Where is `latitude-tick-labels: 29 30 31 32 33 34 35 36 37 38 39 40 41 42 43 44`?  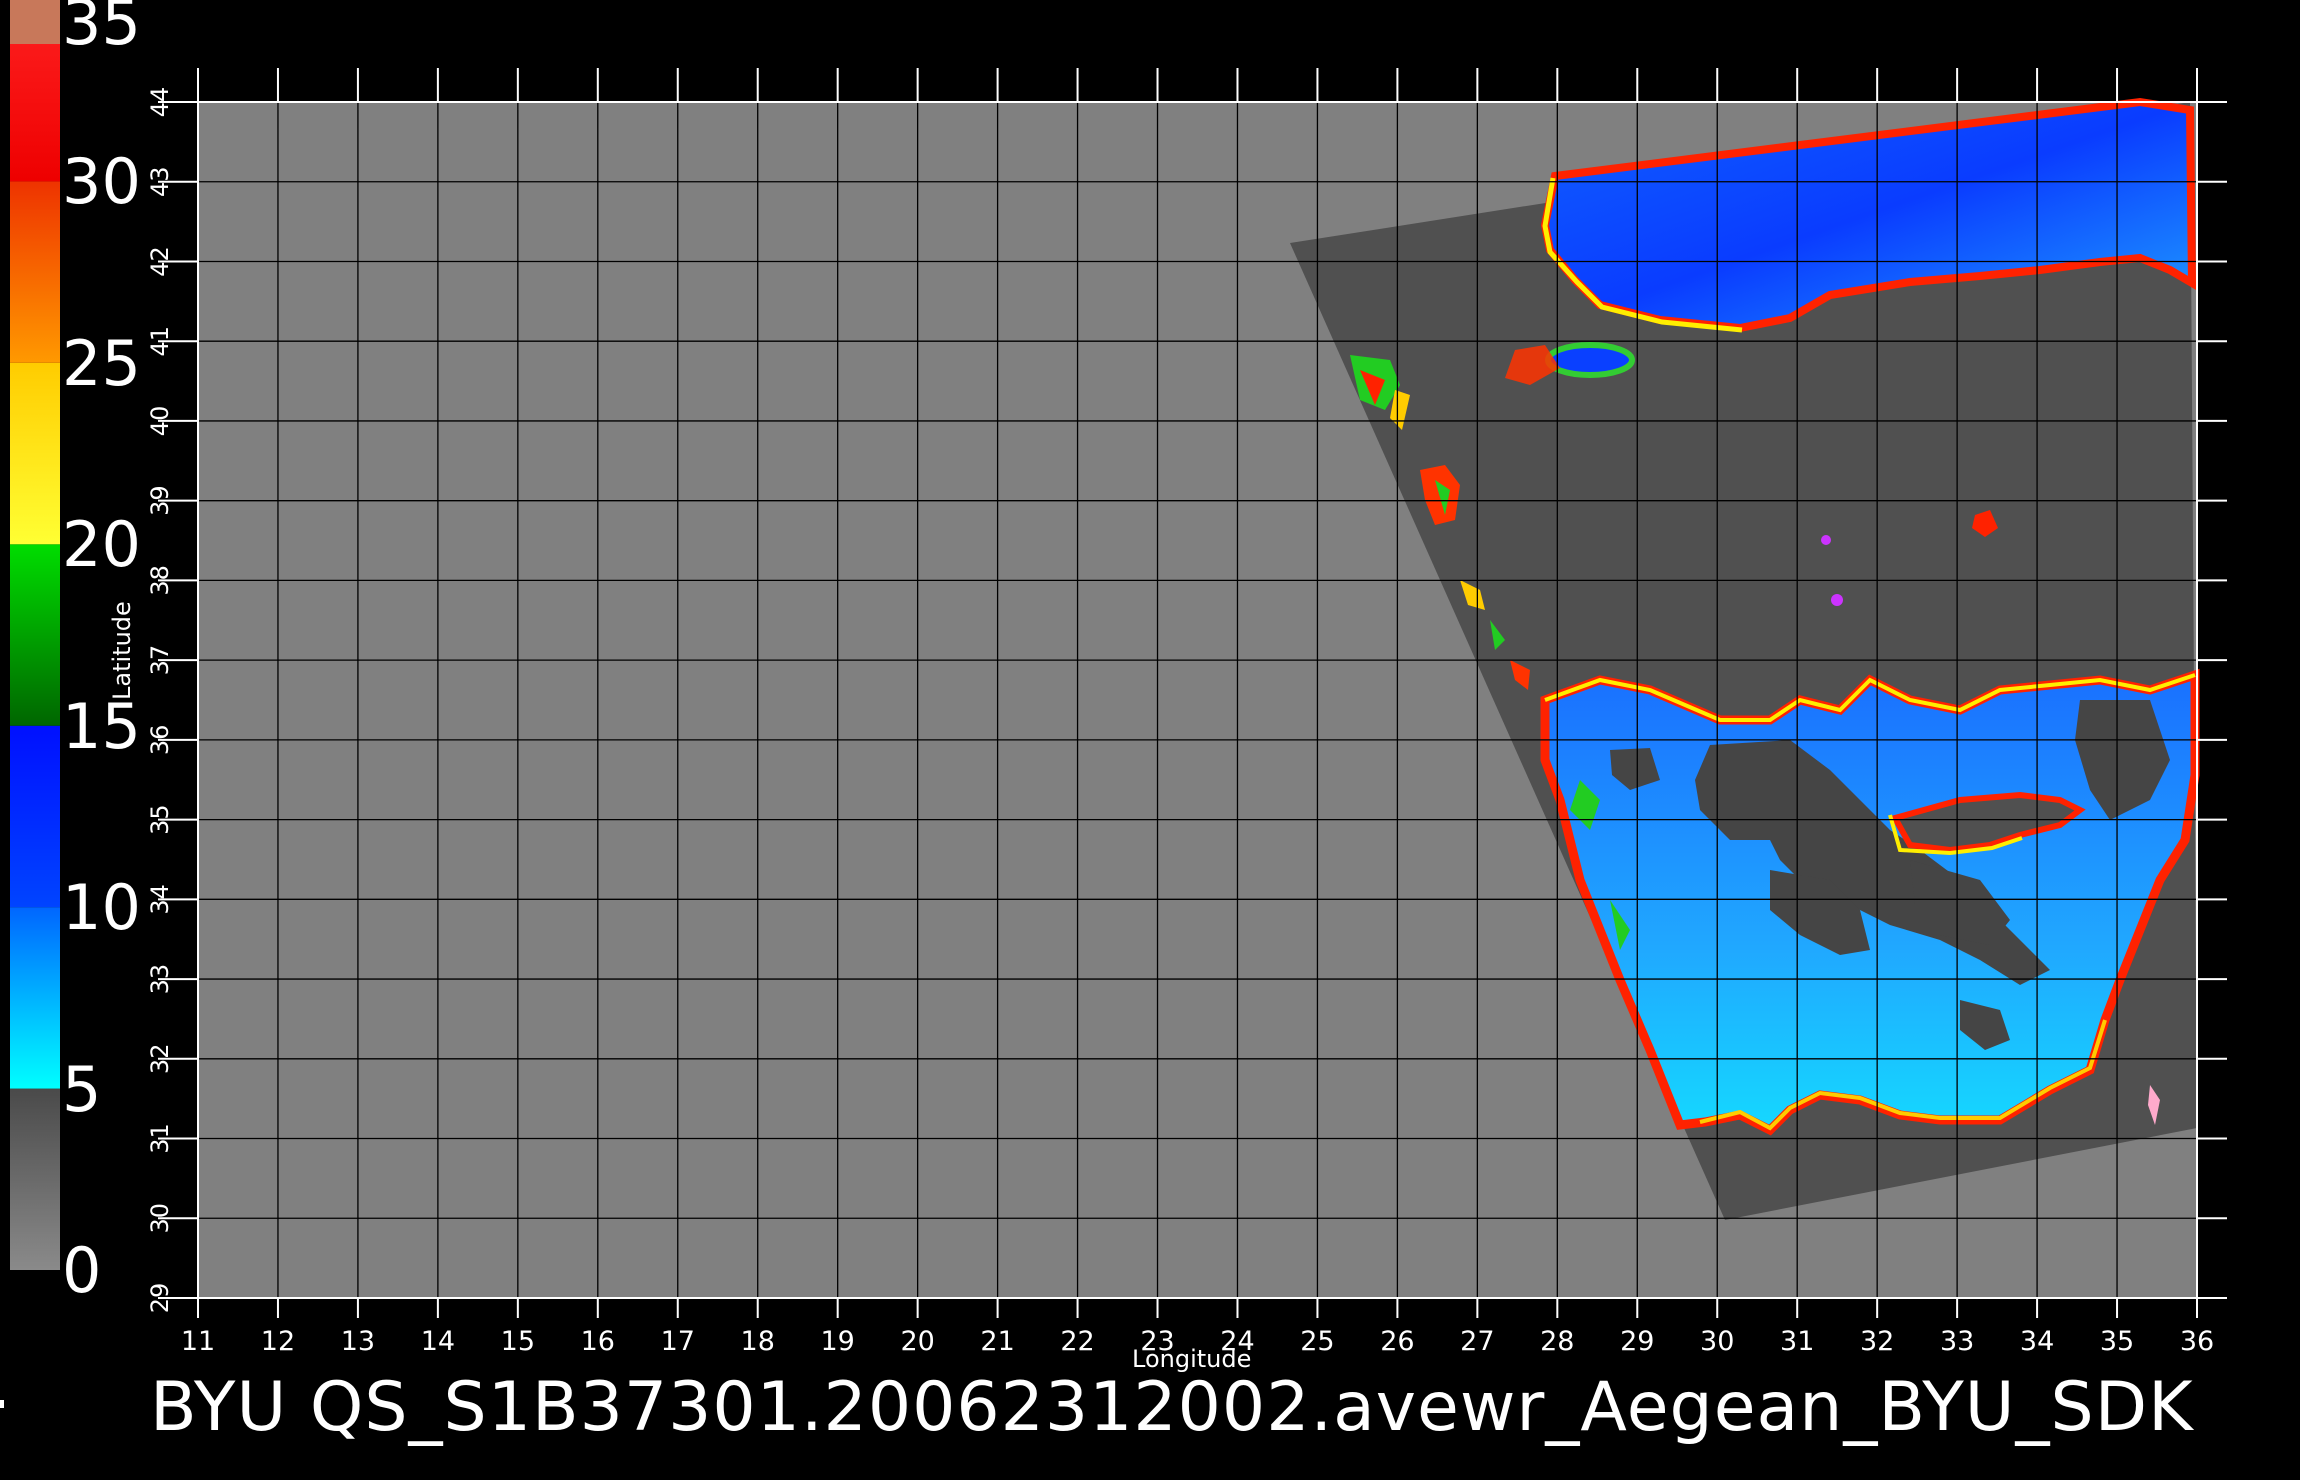 latitude-tick-labels: 29 30 31 32 33 34 35 36 37 38 39 40 41 42 43 44 is located at coordinates (160, 700).